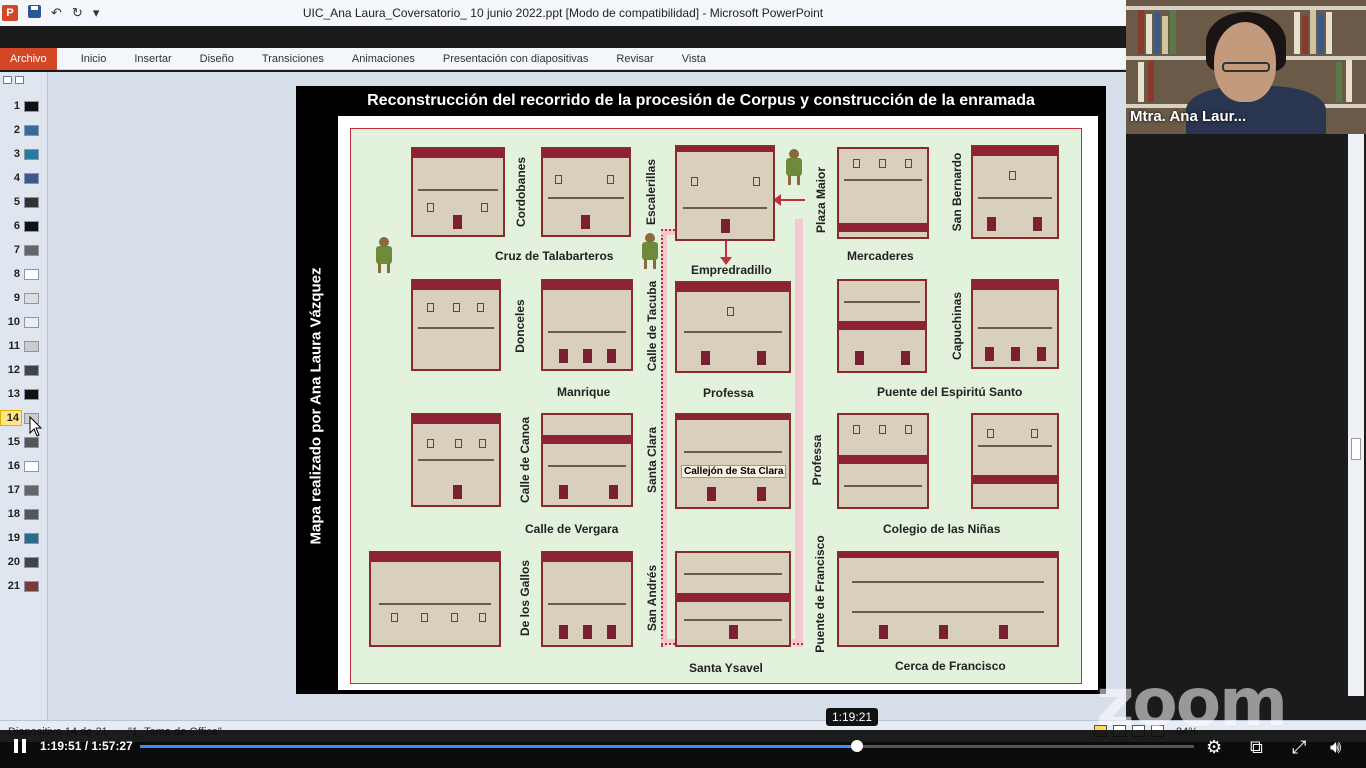 The width and height of the screenshot is (1366, 768). I want to click on procession-figure, so click(384, 255).